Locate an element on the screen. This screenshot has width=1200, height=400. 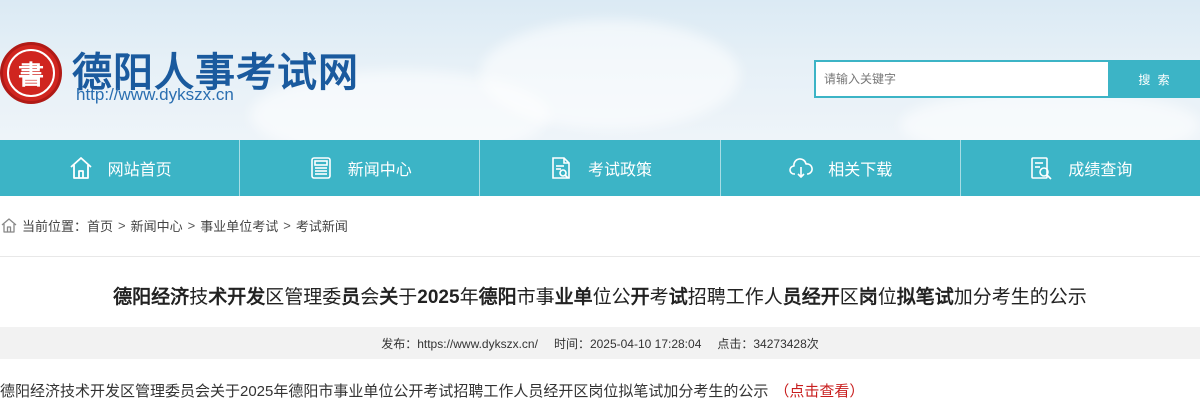
title-segment: 术开发 is located at coordinates (237, 297).